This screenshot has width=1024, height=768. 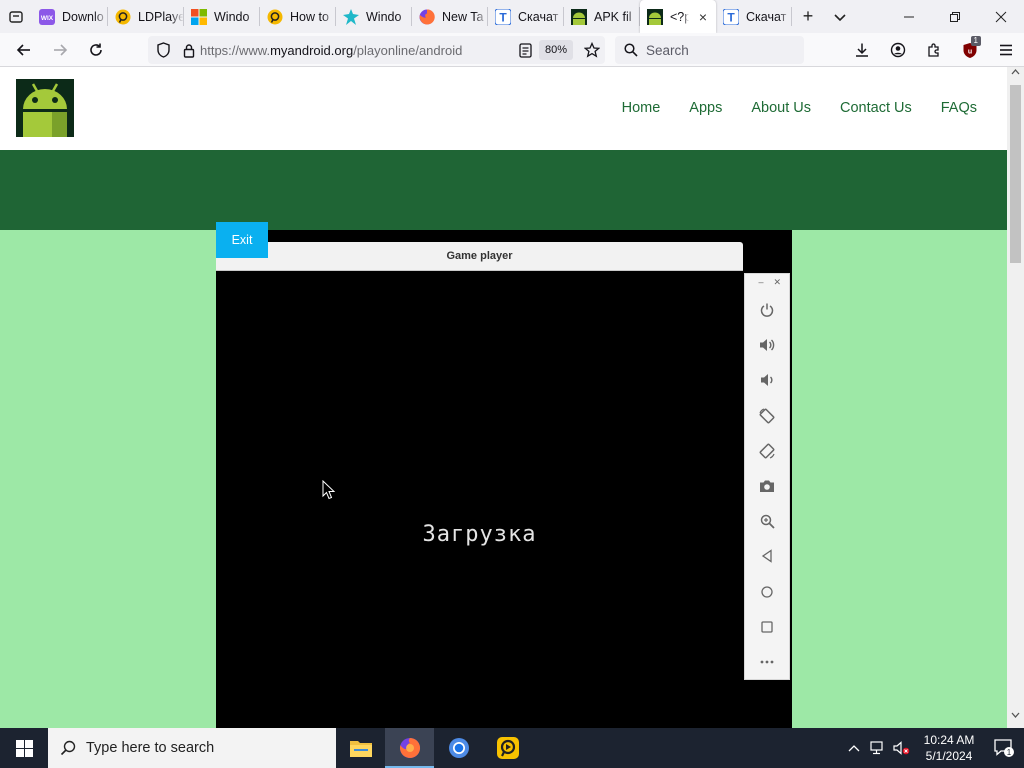 I want to click on recents-button, so click(x=767, y=627).